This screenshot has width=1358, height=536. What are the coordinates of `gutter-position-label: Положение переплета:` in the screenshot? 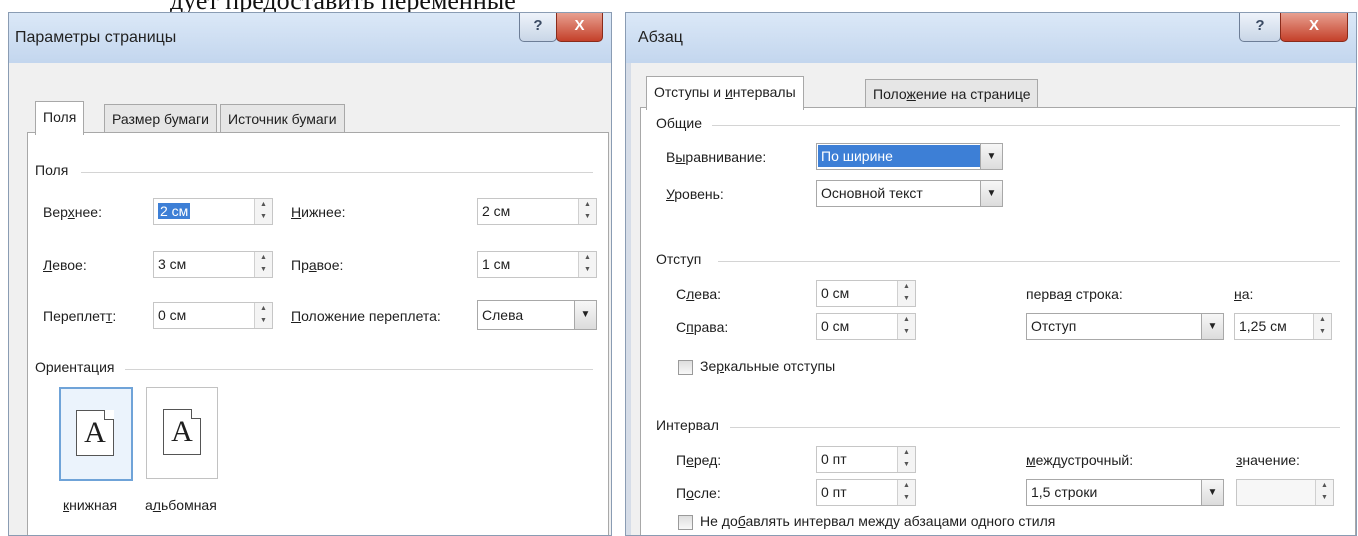 It's located at (366, 316).